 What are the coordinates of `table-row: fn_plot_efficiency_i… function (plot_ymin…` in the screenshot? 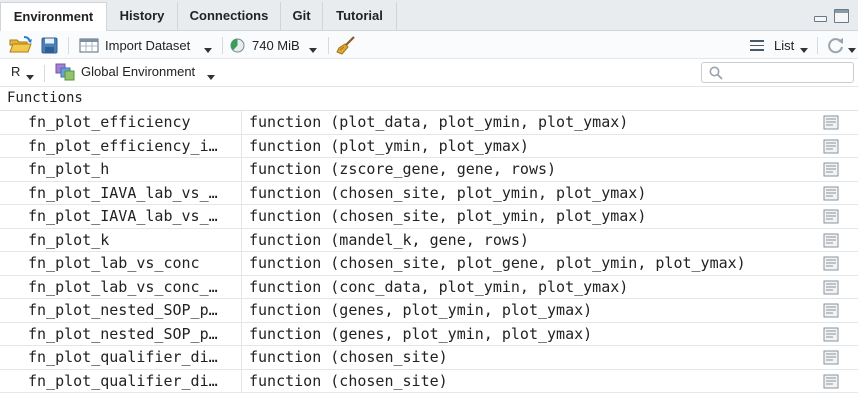 It's located at (429, 146).